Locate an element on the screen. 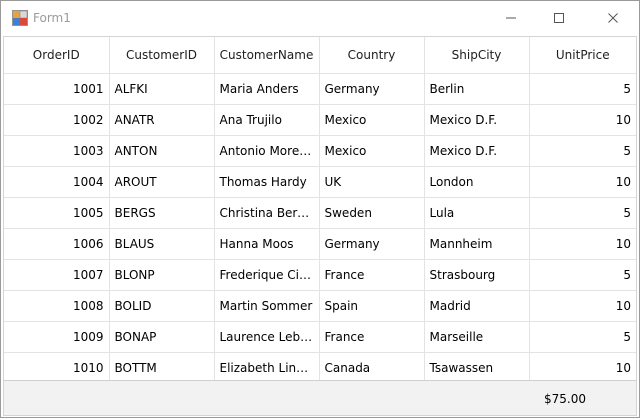 Image resolution: width=640 pixels, height=418 pixels. column-header-orderid: OrderID is located at coordinates (57, 55).